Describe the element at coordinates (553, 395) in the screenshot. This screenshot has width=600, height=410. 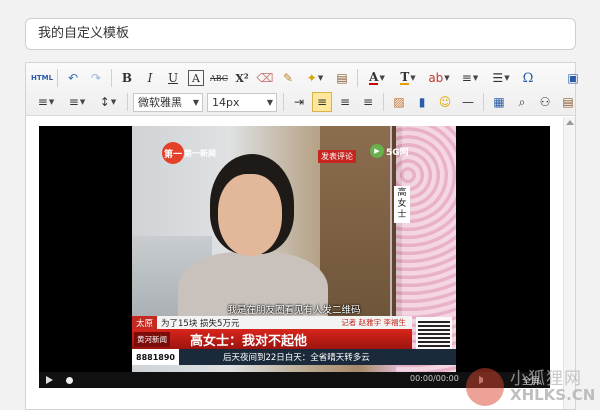
I see `watermark-line-2: XHLKS.CN` at that location.